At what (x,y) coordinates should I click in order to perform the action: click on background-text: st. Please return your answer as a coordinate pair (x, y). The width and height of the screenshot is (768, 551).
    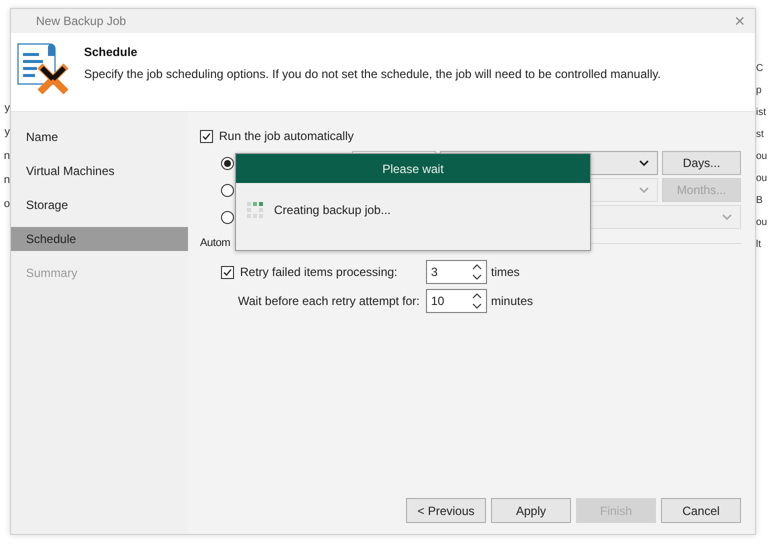
    Looking at the image, I should click on (760, 135).